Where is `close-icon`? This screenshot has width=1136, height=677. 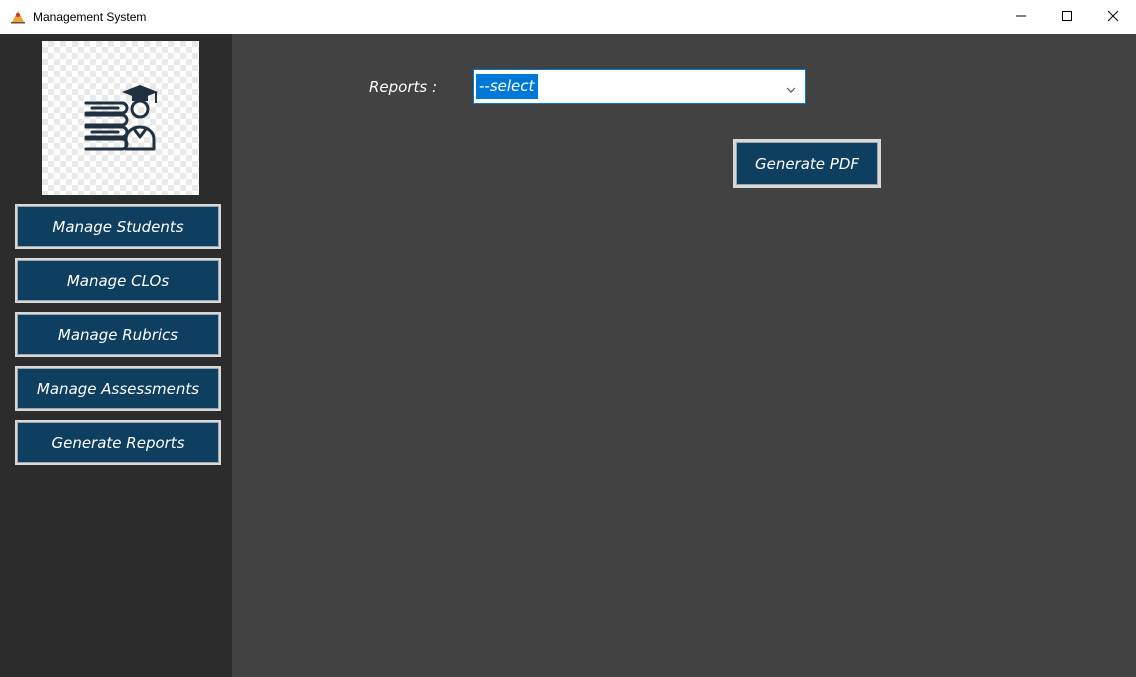
close-icon is located at coordinates (1113, 16).